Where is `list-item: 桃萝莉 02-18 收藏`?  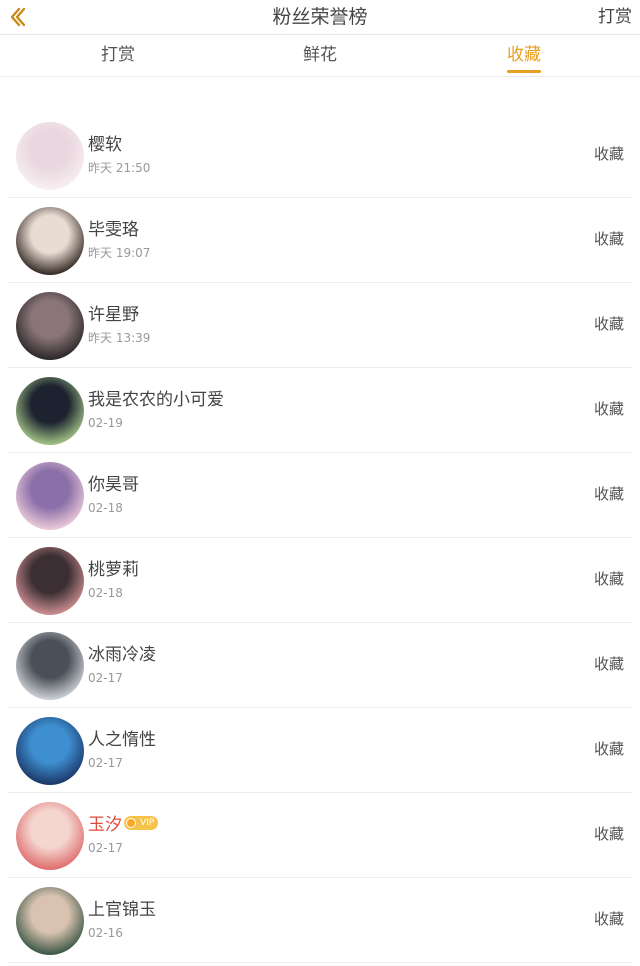 list-item: 桃萝莉 02-18 收藏 is located at coordinates (320, 580).